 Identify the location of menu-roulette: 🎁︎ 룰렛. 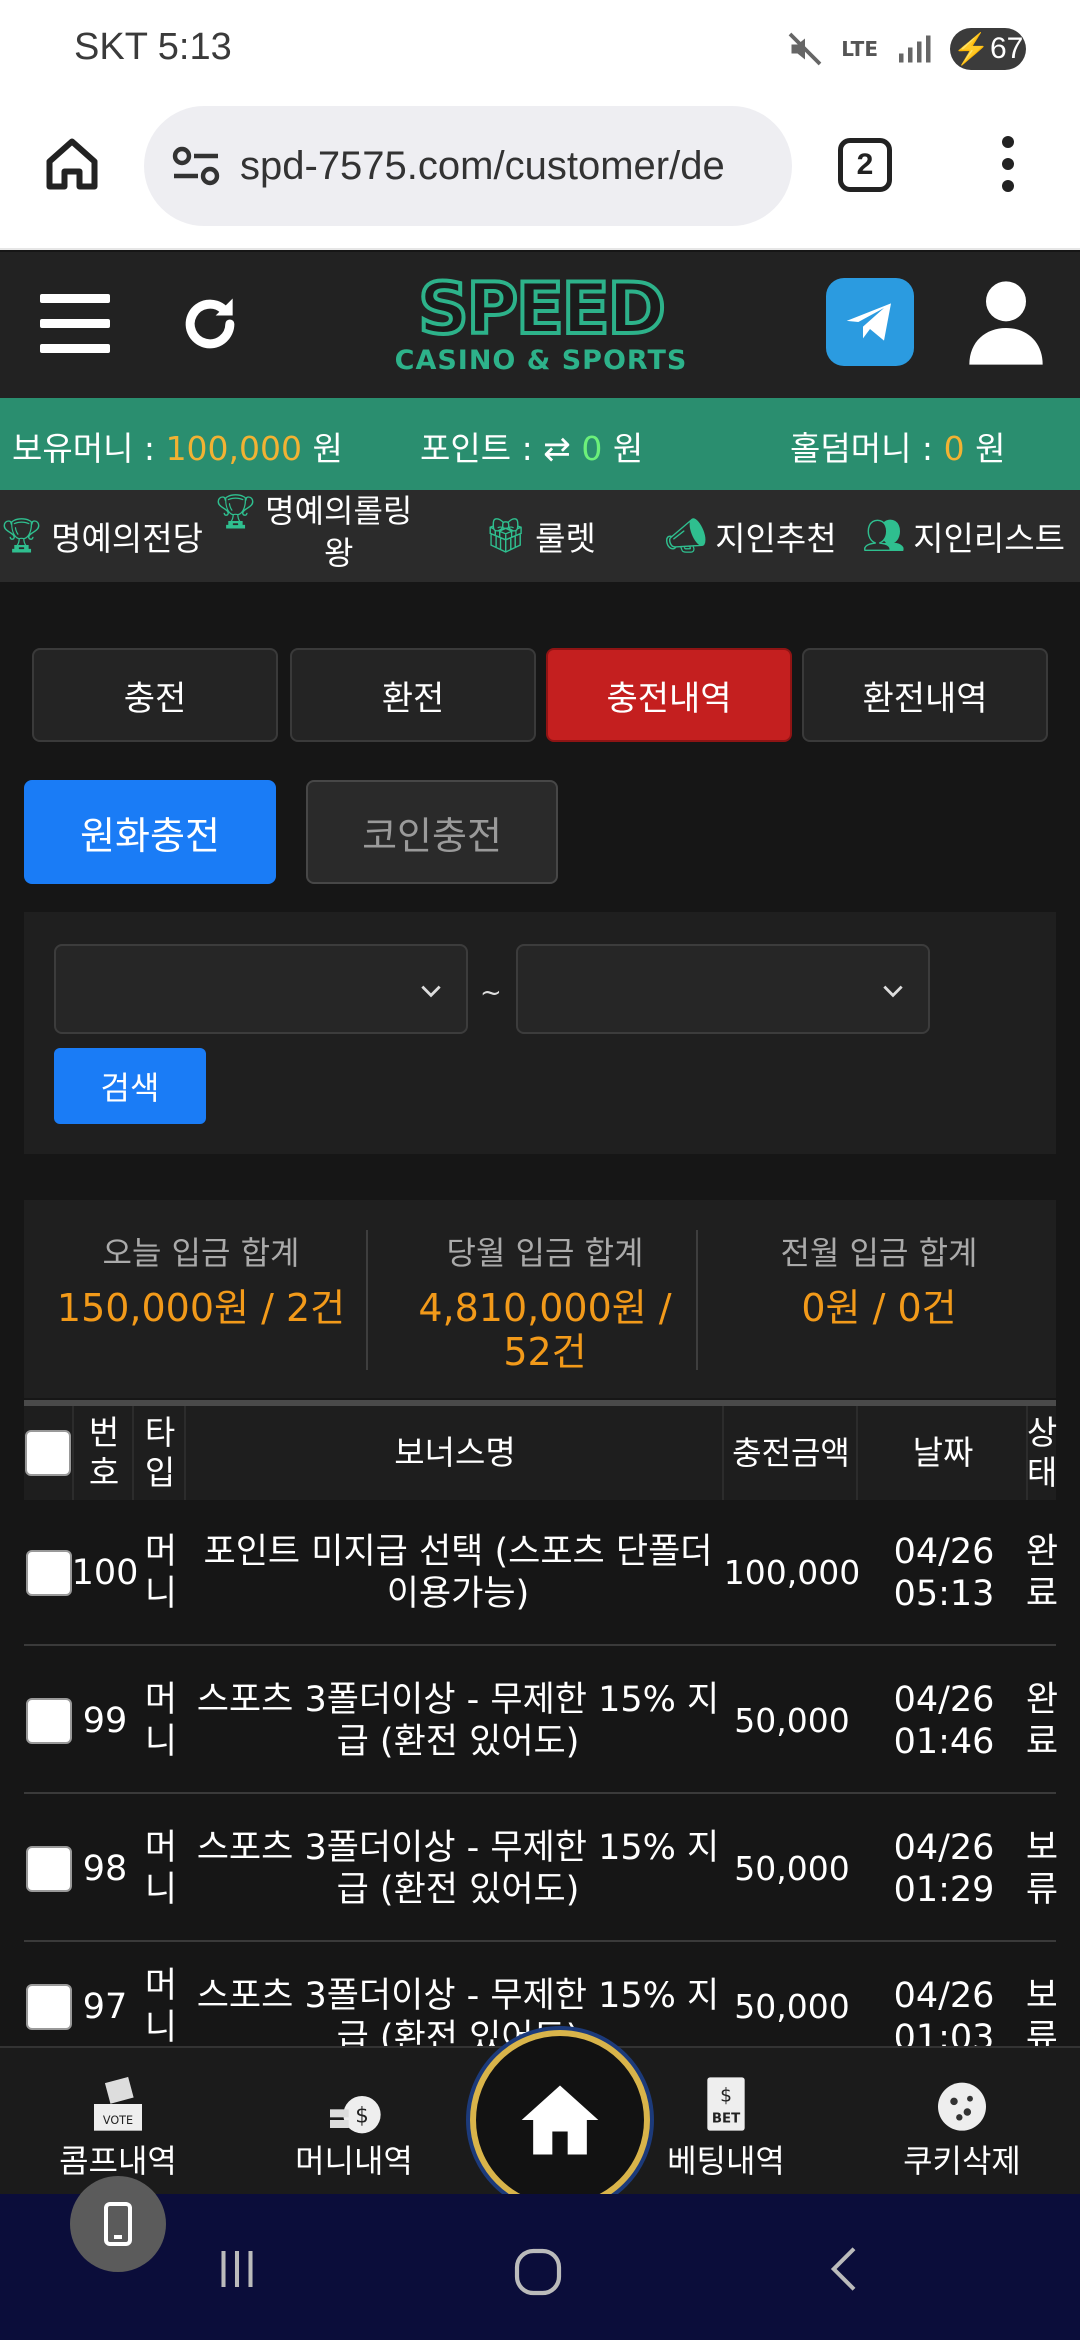
(540, 536).